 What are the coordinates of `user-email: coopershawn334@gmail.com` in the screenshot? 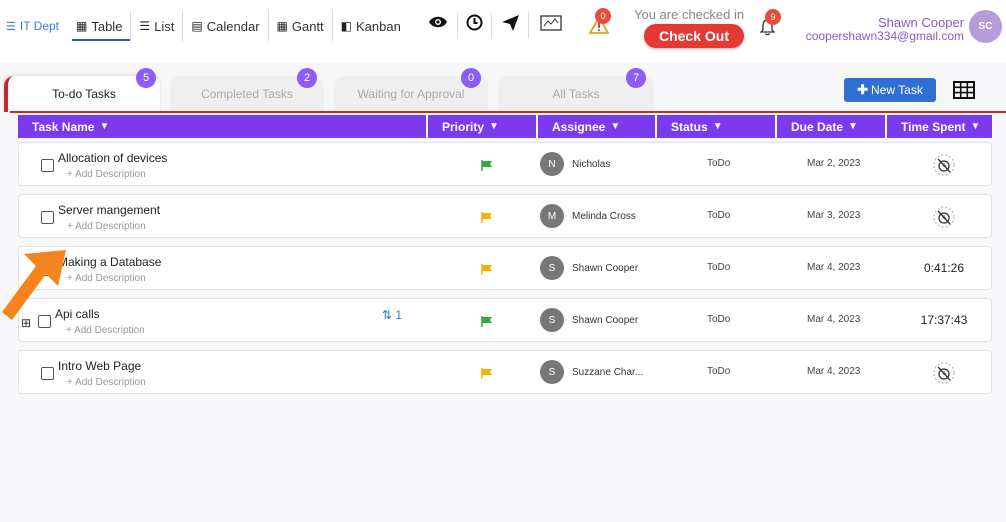 It's located at (884, 36).